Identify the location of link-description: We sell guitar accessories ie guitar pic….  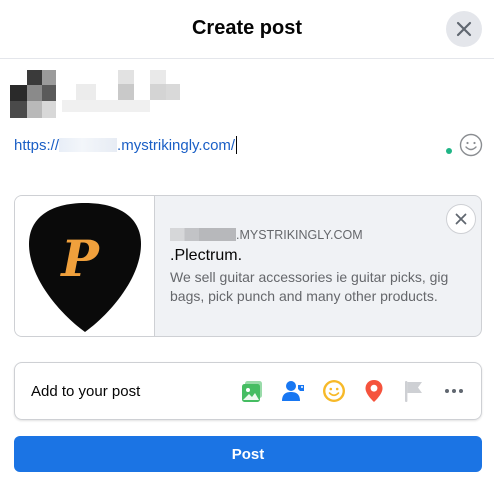
(309, 286).